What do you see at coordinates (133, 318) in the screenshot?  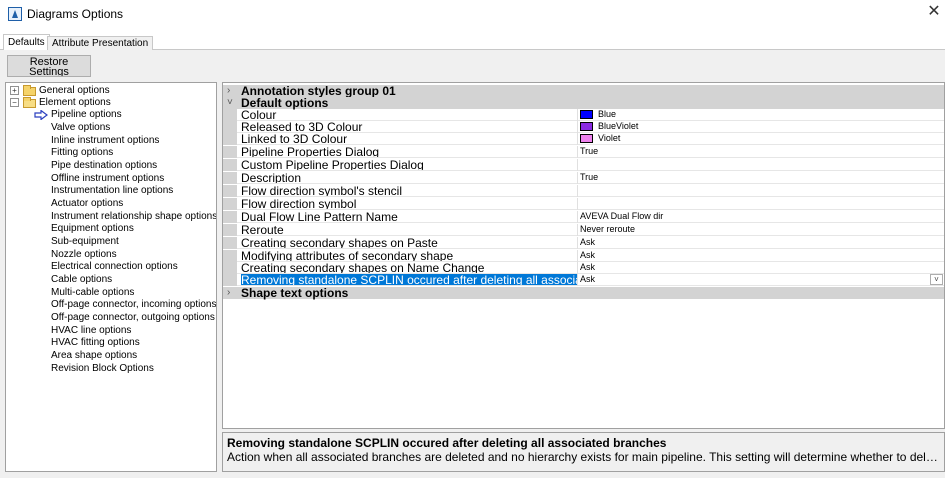 I see `tree-item-off-page-connector-outgoing: Off-page connector, outgoing options` at bounding box center [133, 318].